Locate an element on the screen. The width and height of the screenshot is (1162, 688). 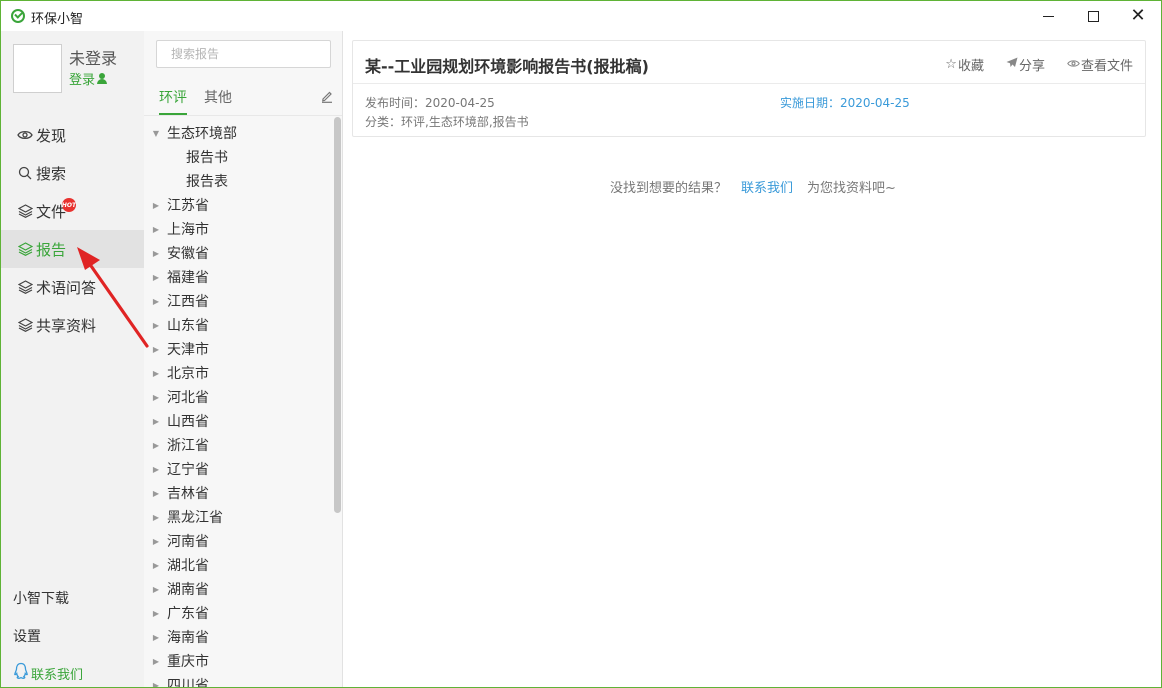
tree-node-province: ▶ 湖北省 is located at coordinates (239, 565).